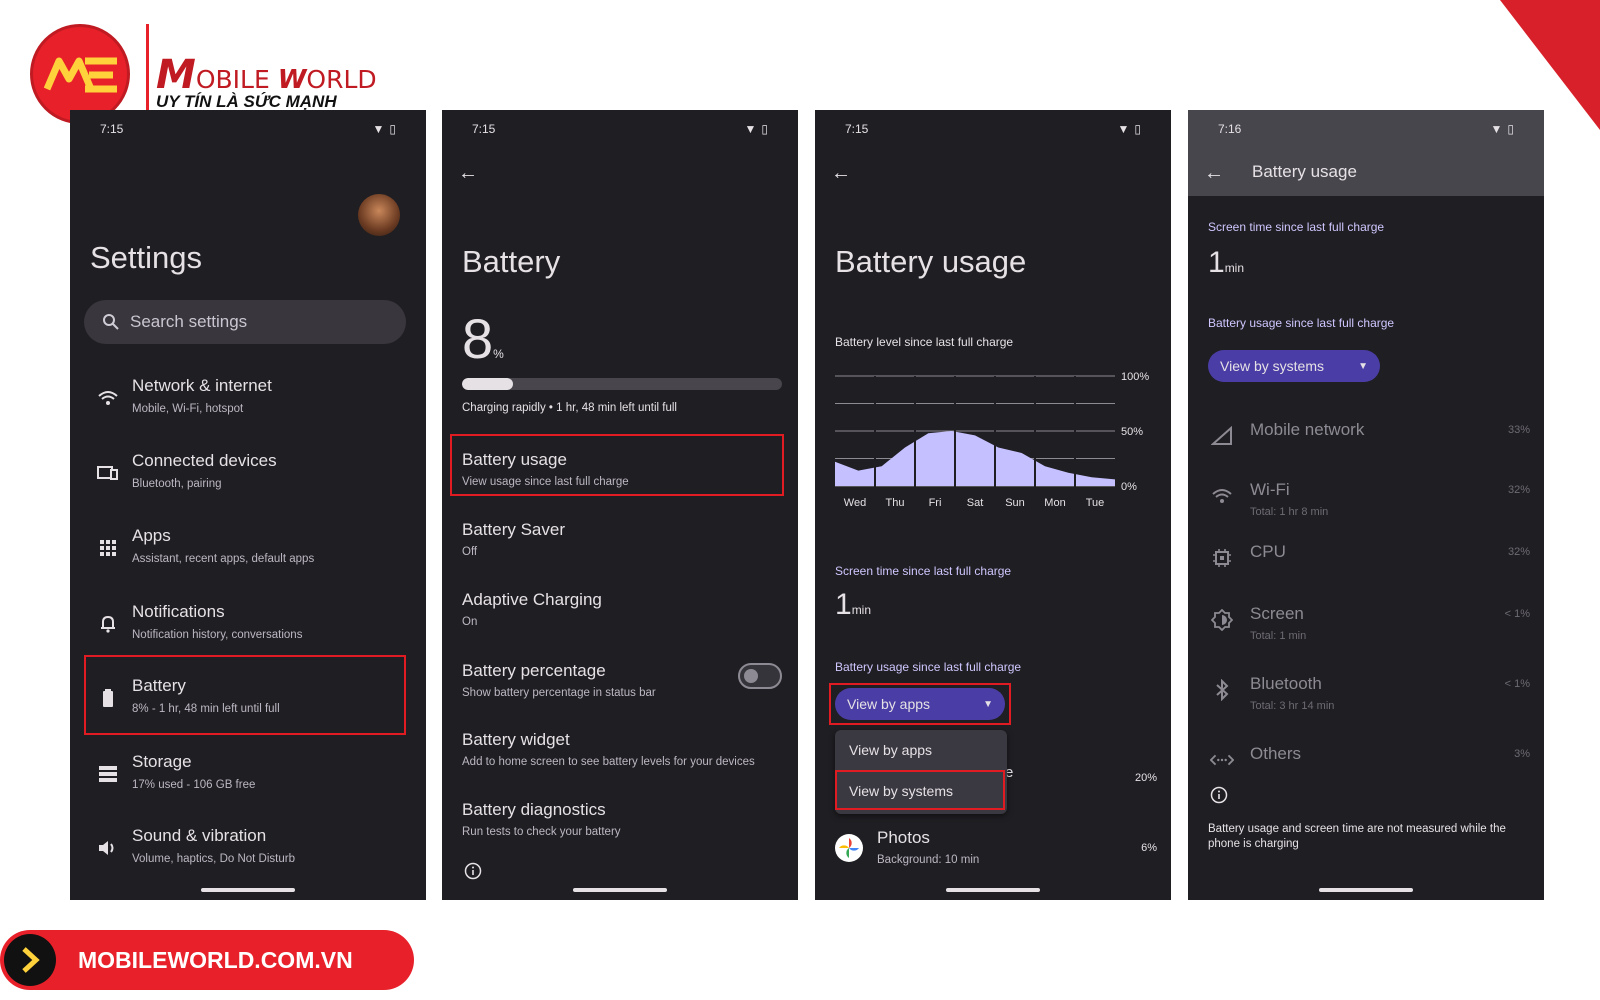 This screenshot has height=1000, width=1600. Describe the element at coordinates (1366, 694) in the screenshot. I see `system-row-bluetooth: Bluetooth Total: 3 hr 14 min < 1%` at that location.